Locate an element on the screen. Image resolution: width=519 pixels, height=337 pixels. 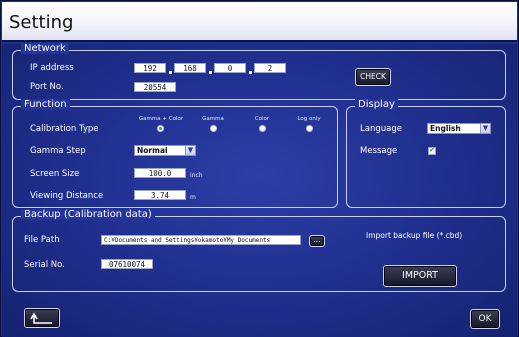
import-button: IMPORT is located at coordinates (420, 276).